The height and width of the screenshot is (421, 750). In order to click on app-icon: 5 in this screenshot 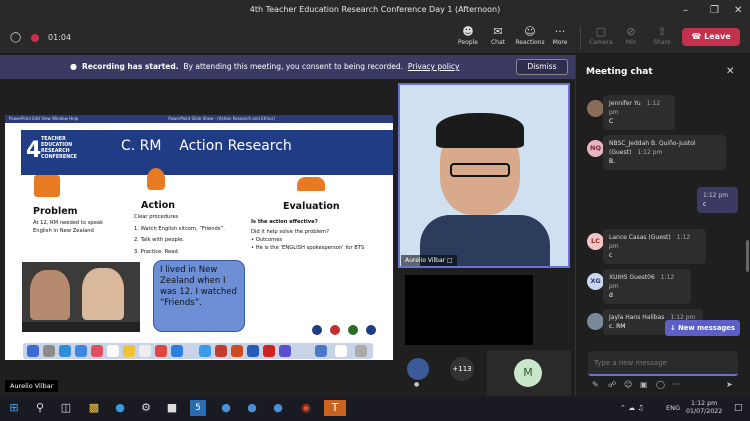, I will do `click(198, 408)`.